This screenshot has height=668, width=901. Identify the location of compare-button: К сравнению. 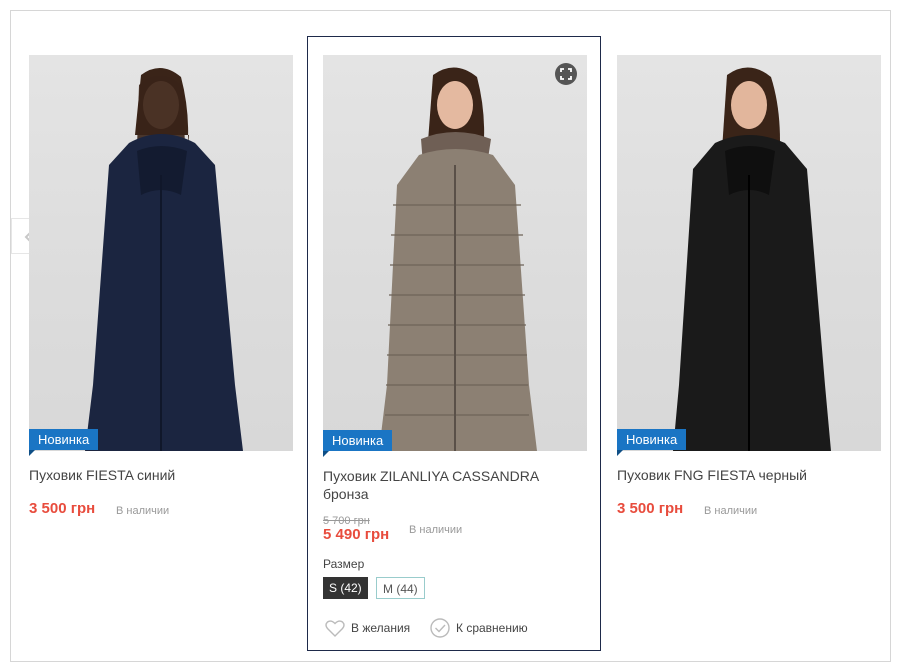
(479, 628).